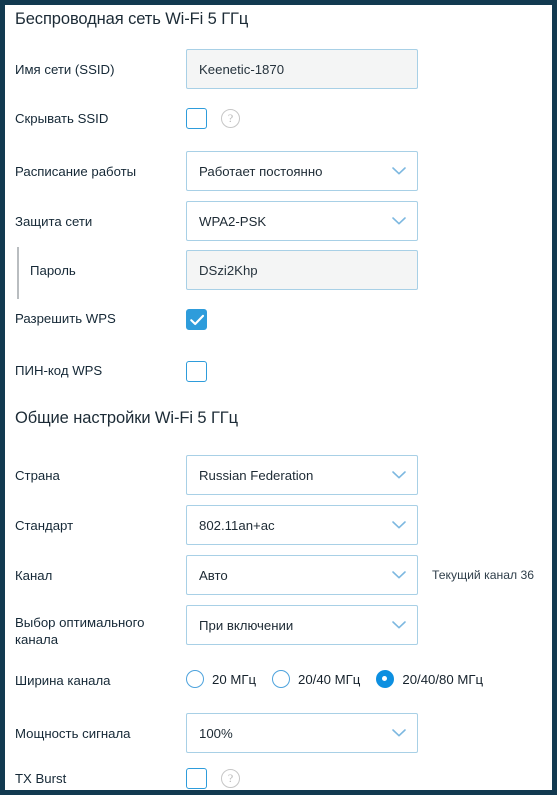 The height and width of the screenshot is (795, 557). Describe the element at coordinates (302, 575) in the screenshot. I see `channel-select: Авто` at that location.